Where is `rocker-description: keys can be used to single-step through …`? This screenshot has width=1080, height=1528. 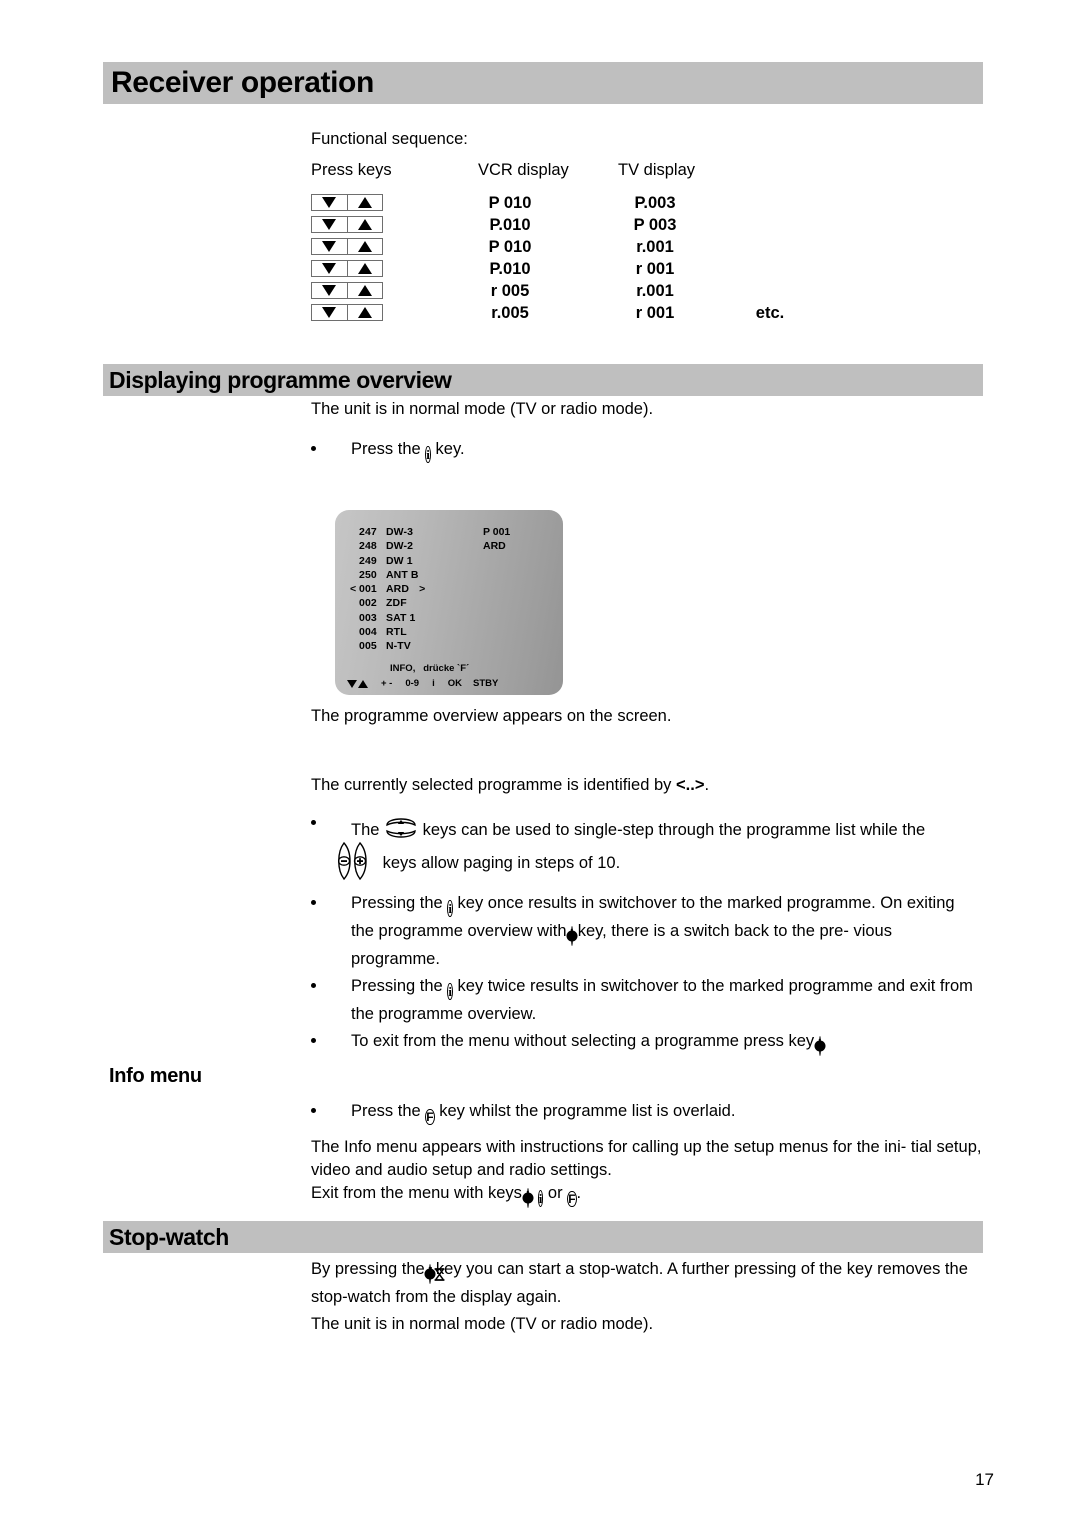 rocker-description: keys can be used to single-step through … is located at coordinates (674, 830).